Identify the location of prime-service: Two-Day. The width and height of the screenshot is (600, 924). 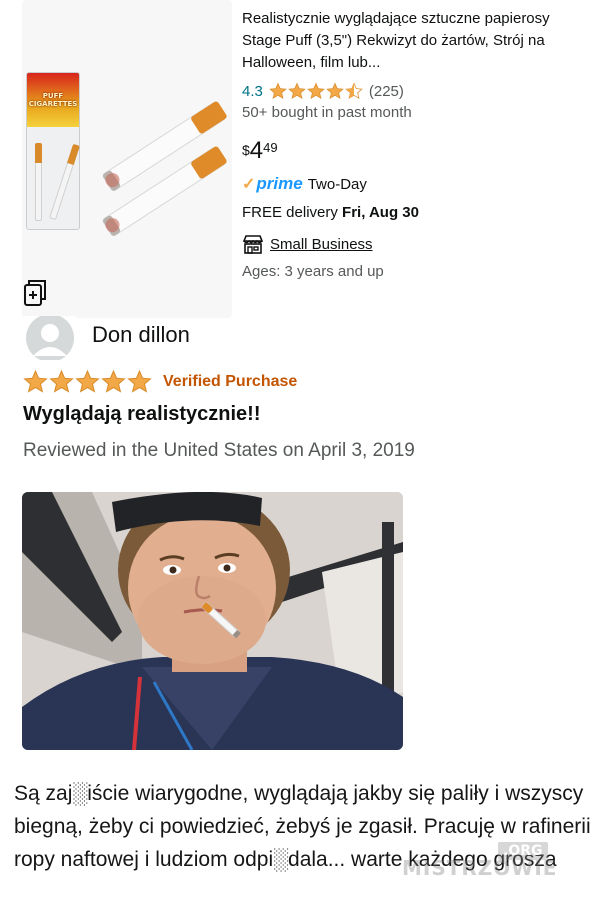
(337, 184).